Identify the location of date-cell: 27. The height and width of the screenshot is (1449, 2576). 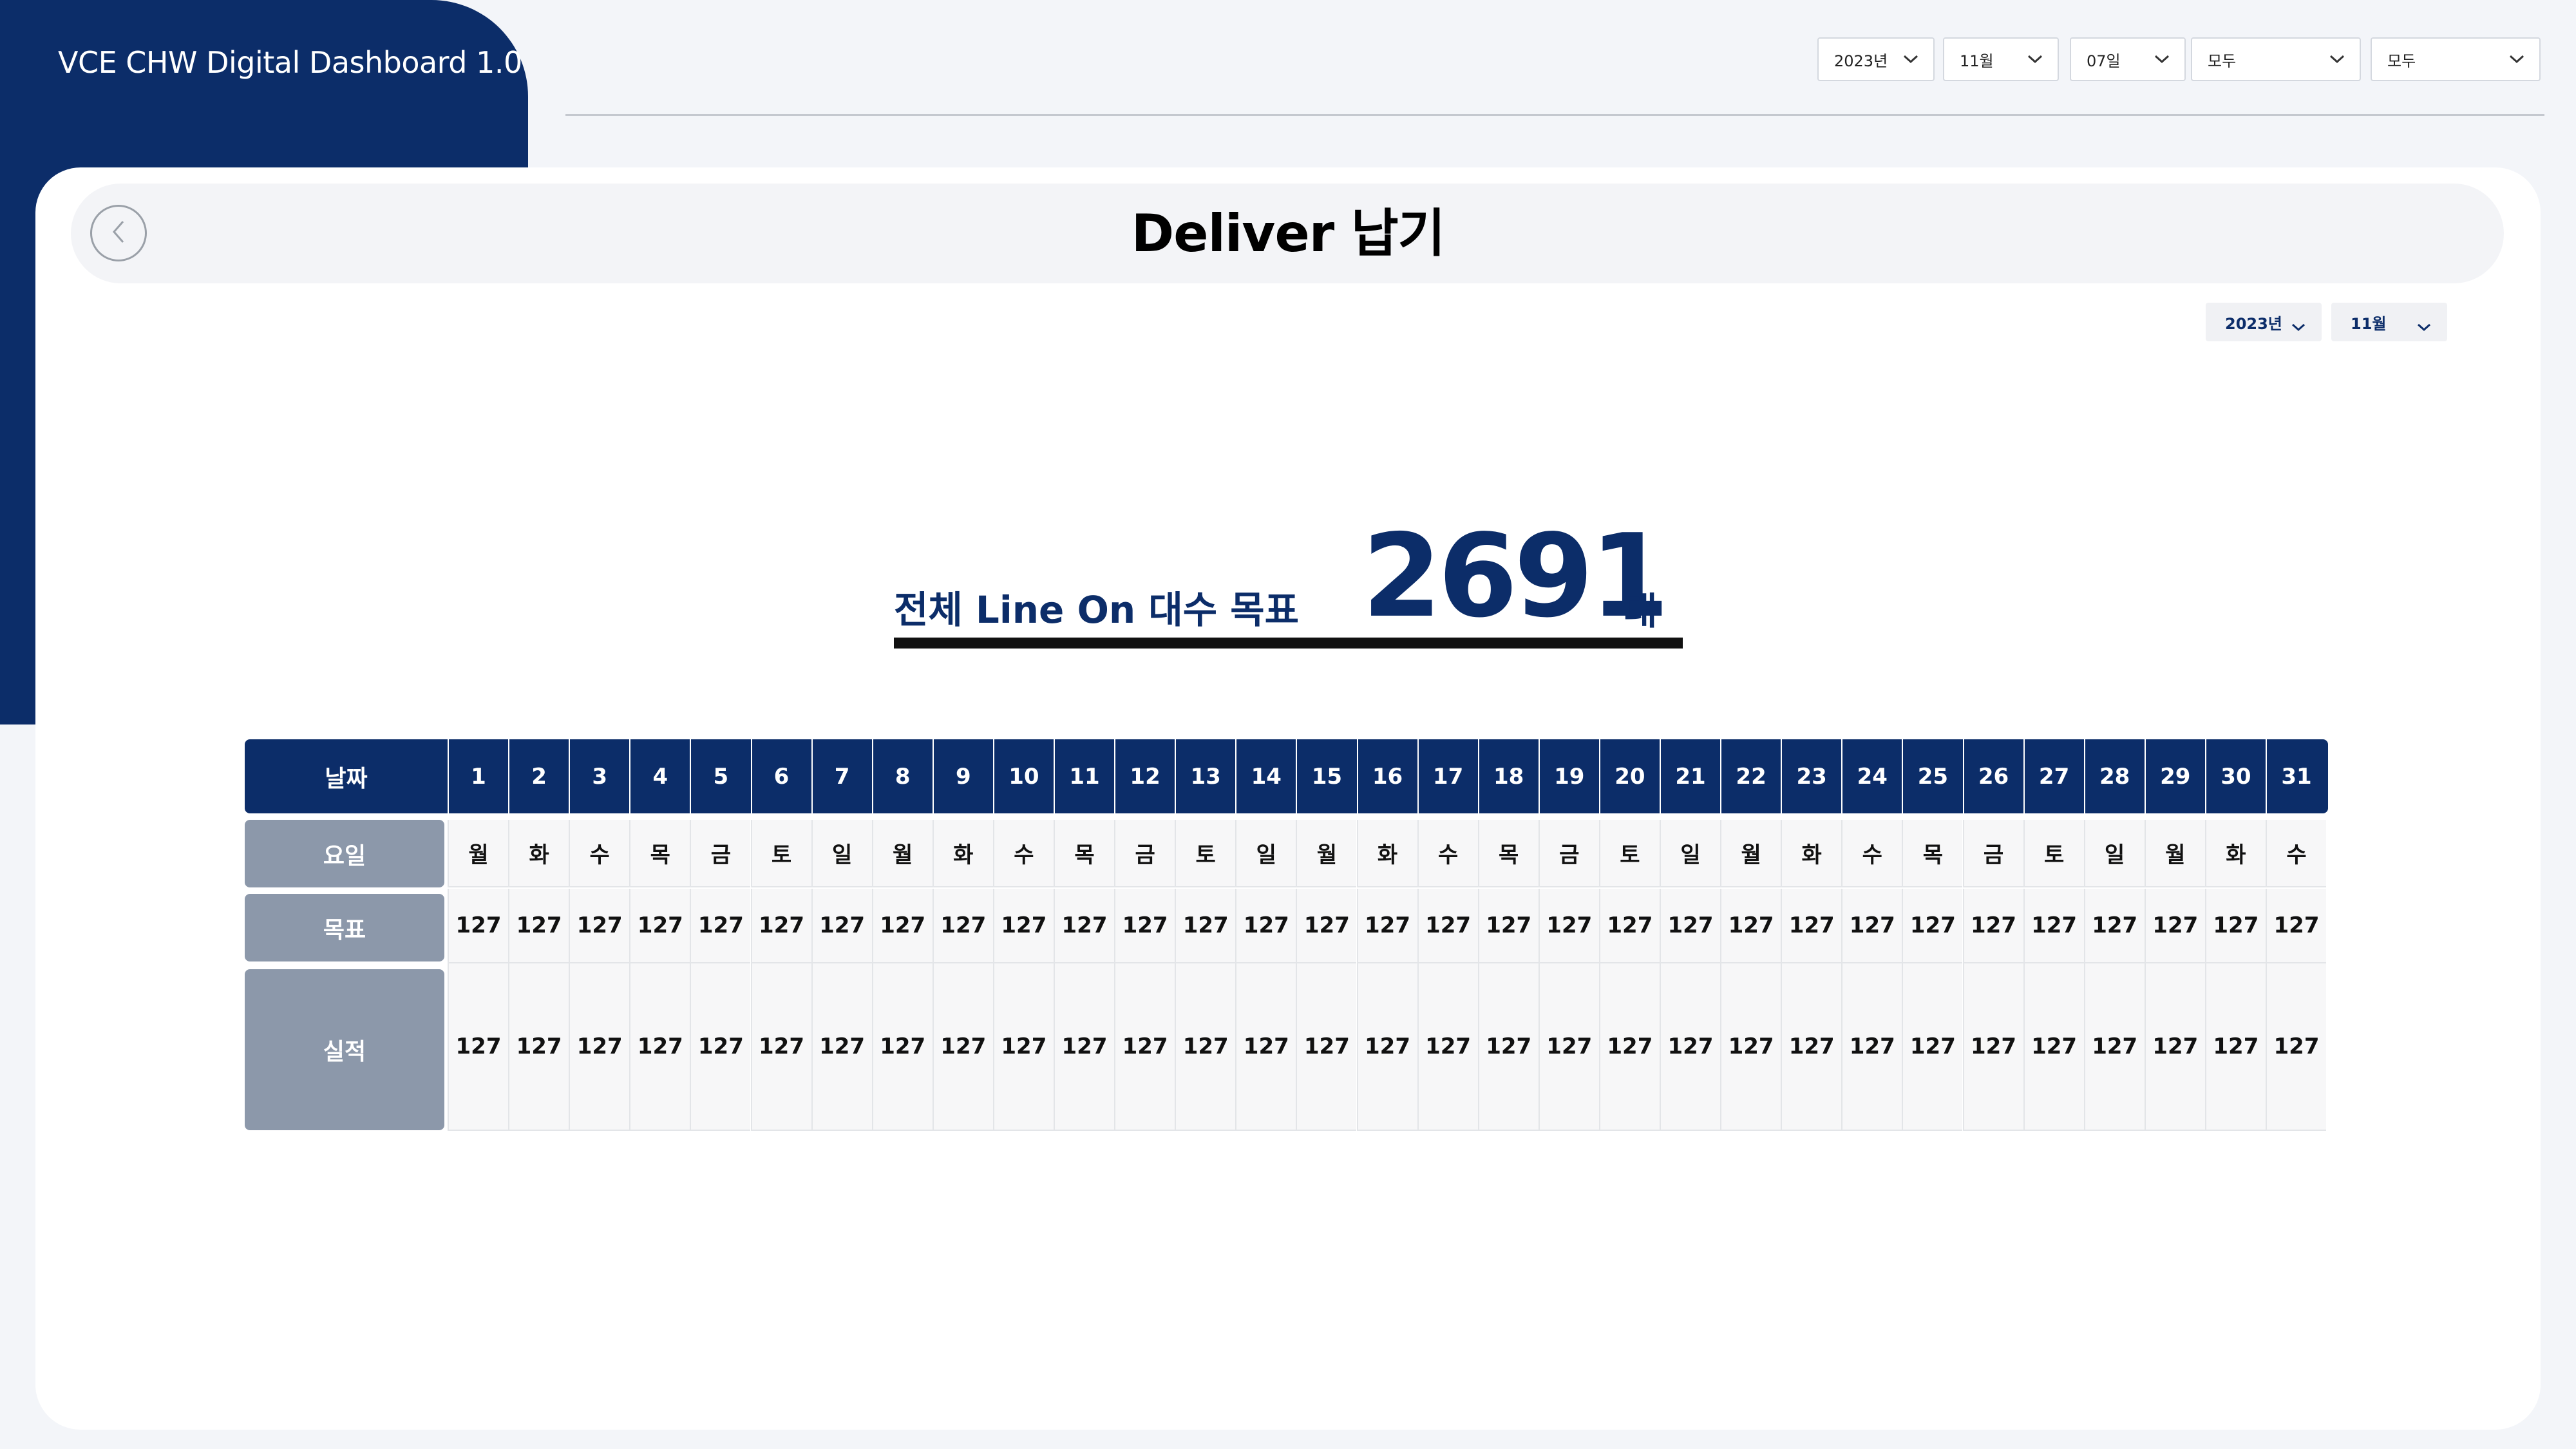
(2053, 776).